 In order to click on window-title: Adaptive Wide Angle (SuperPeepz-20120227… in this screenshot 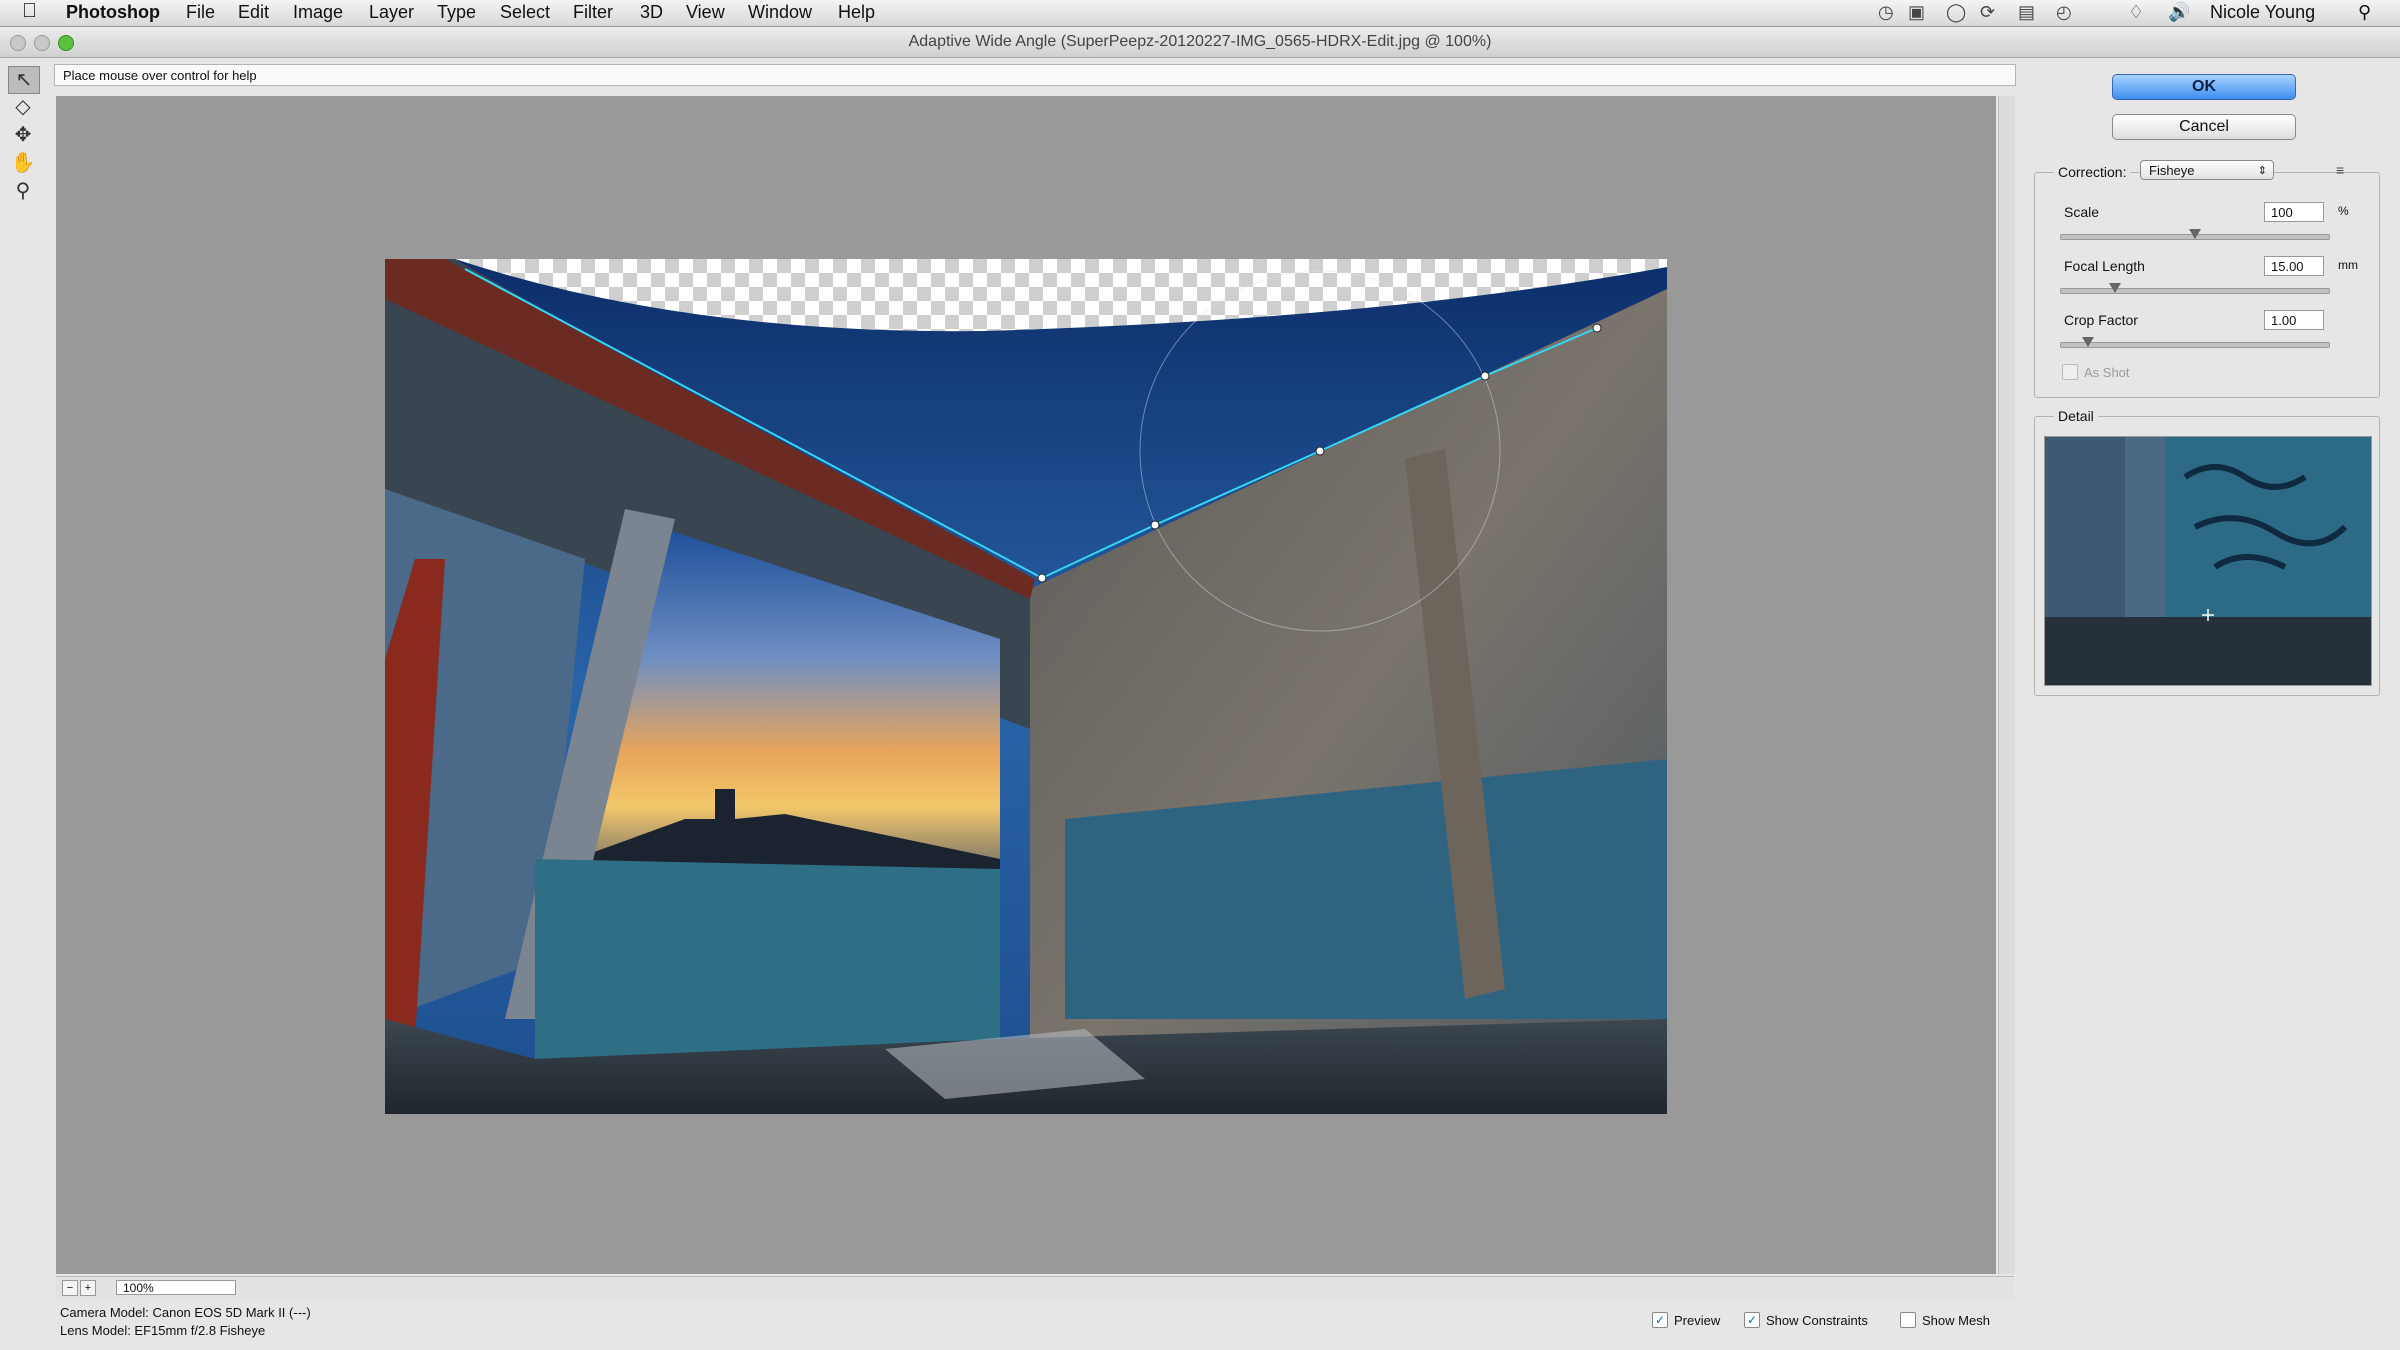, I will do `click(1200, 41)`.